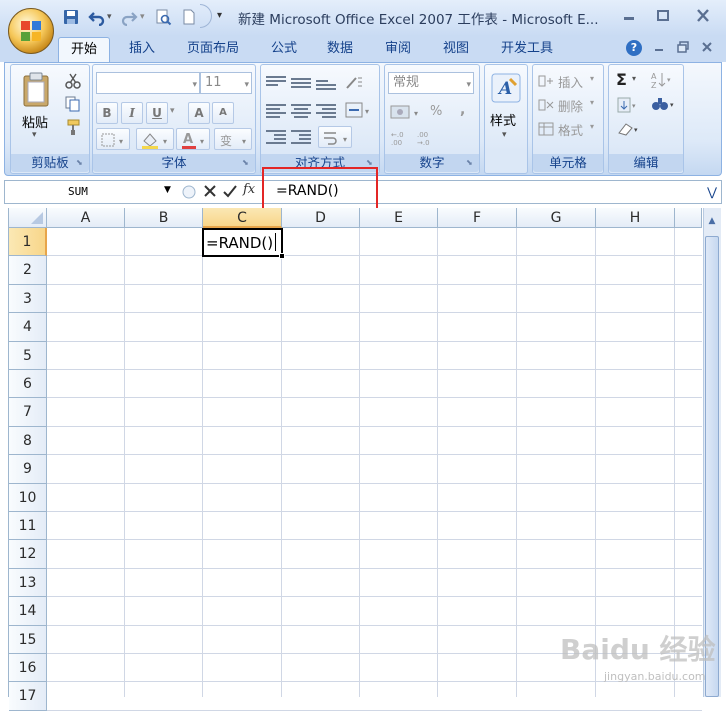 The image size is (726, 711). What do you see at coordinates (189, 192) in the screenshot?
I see `formula-bar-toggle-icon` at bounding box center [189, 192].